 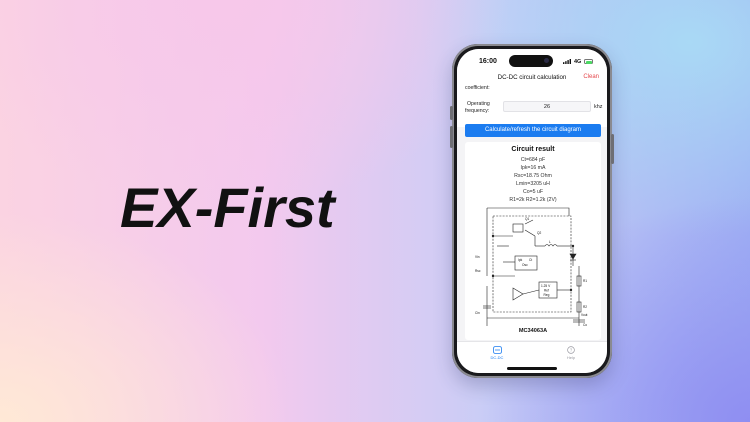 I want to click on tab-dcdc-label: DC-DC, so click(x=497, y=357).